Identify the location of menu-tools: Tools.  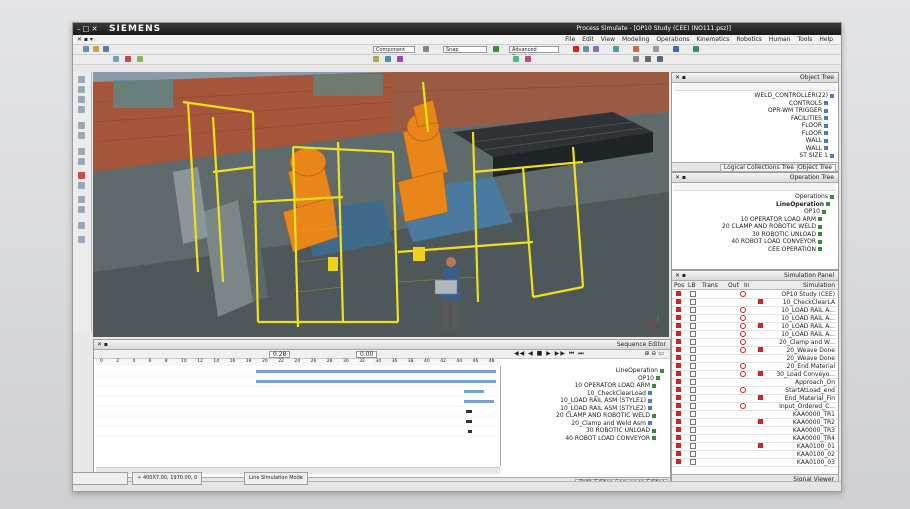
(805, 39).